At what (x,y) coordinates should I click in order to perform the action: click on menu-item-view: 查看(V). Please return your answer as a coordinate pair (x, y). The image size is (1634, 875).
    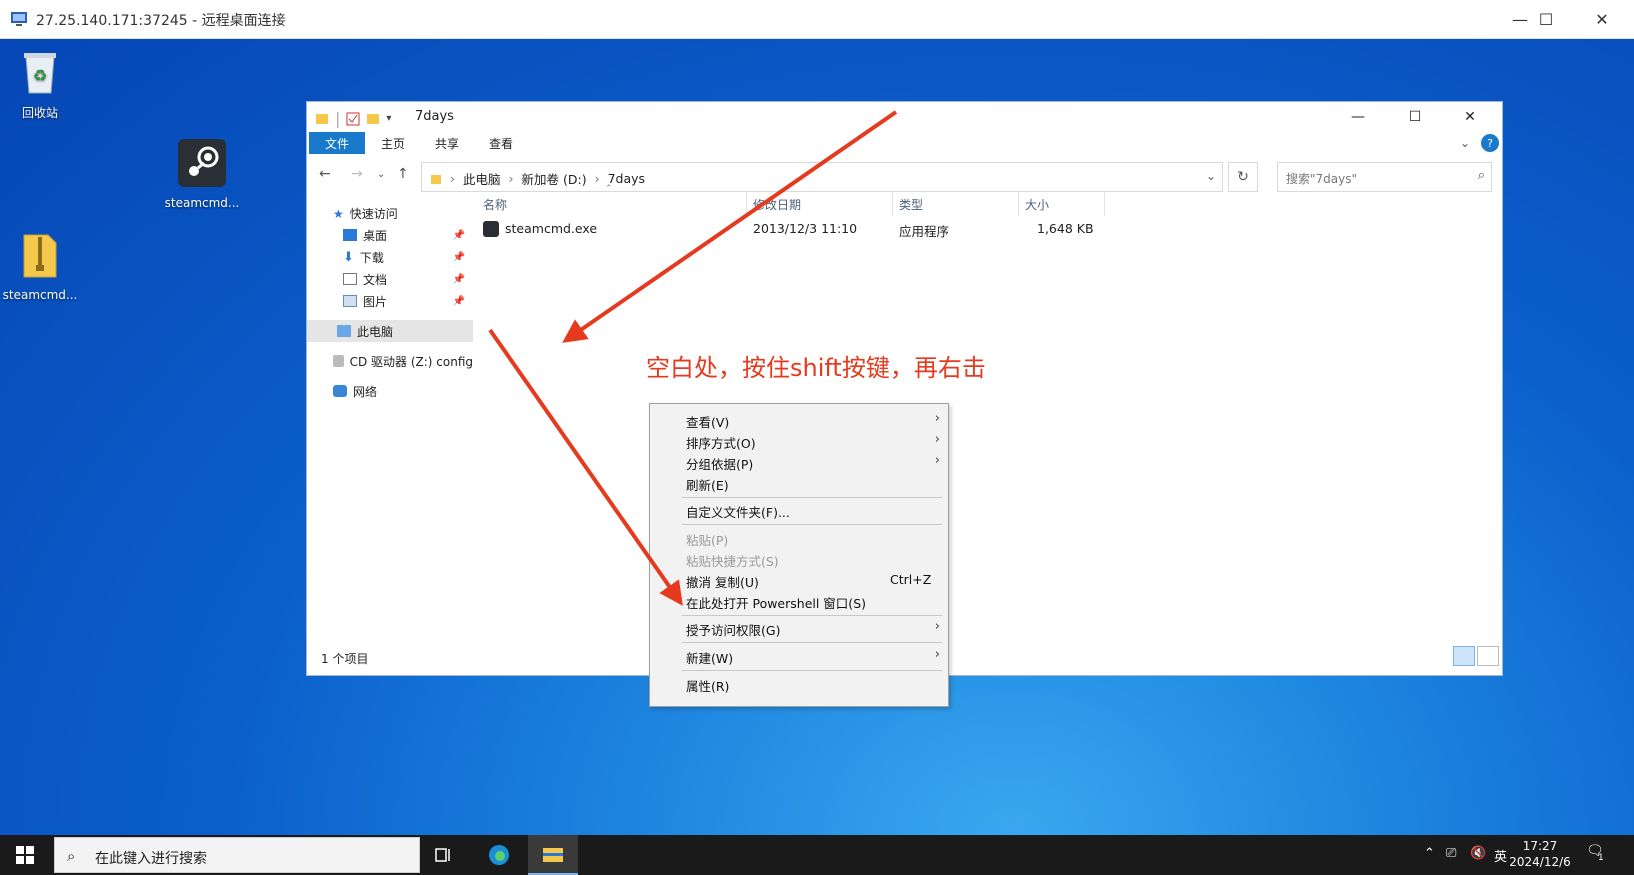
    Looking at the image, I should click on (707, 422).